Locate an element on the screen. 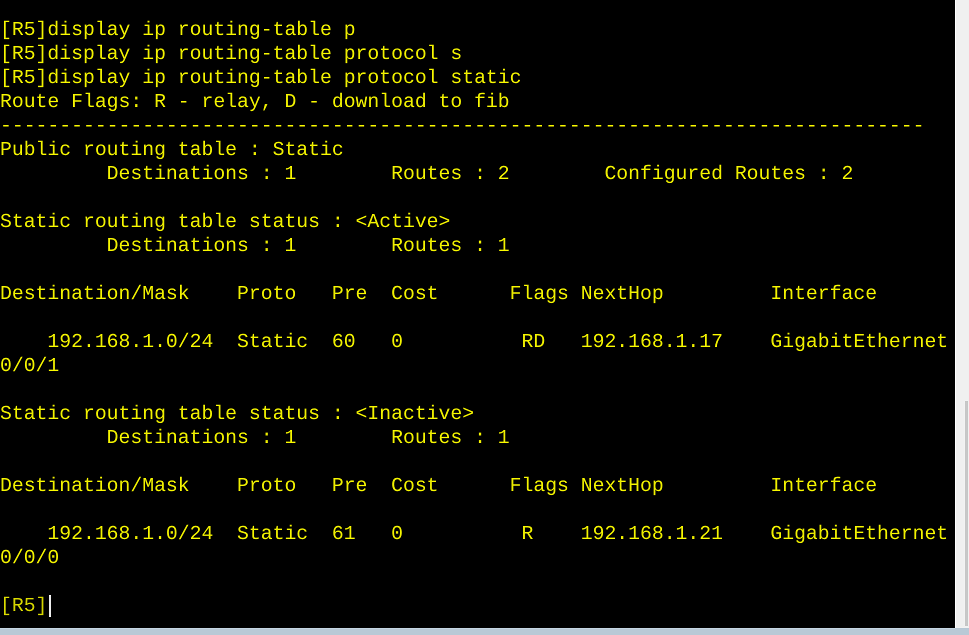 The width and height of the screenshot is (969, 635). terminal-line: ------------------------------------------------------------------------------ is located at coordinates (463, 126).